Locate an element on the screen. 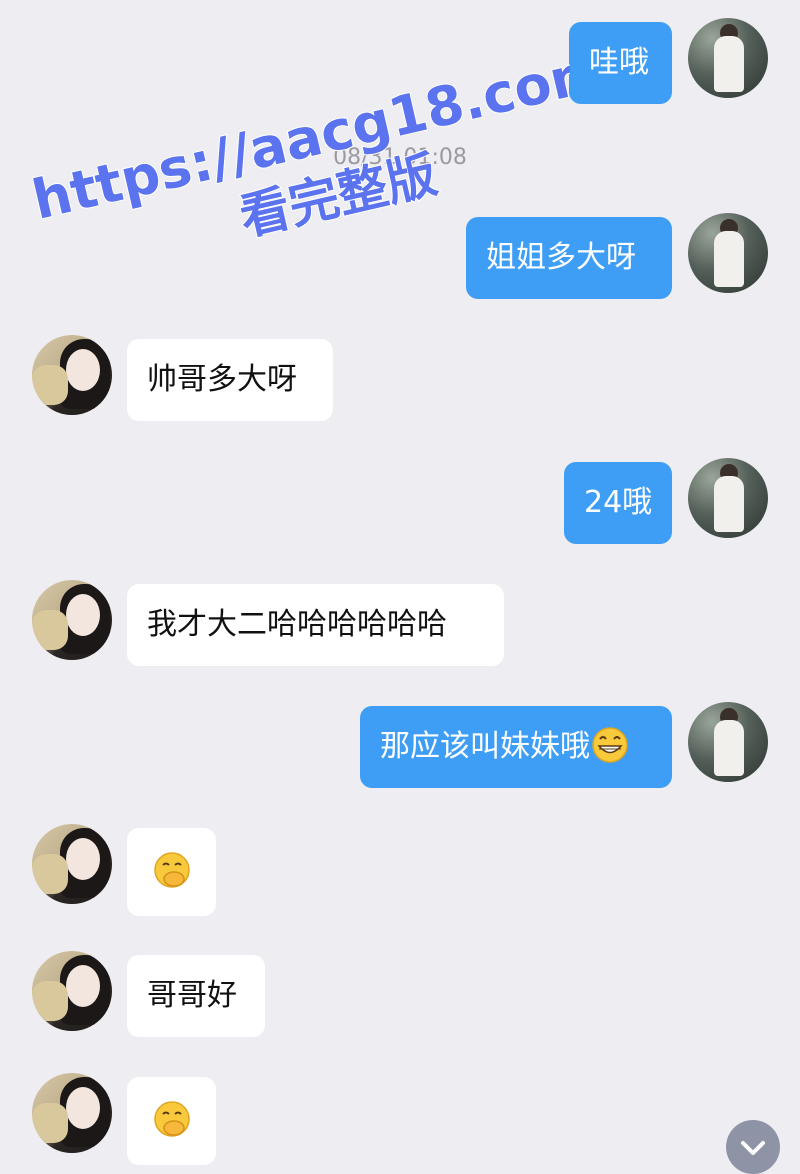  message-bubble-outgoing: 哇哦 is located at coordinates (620, 63).